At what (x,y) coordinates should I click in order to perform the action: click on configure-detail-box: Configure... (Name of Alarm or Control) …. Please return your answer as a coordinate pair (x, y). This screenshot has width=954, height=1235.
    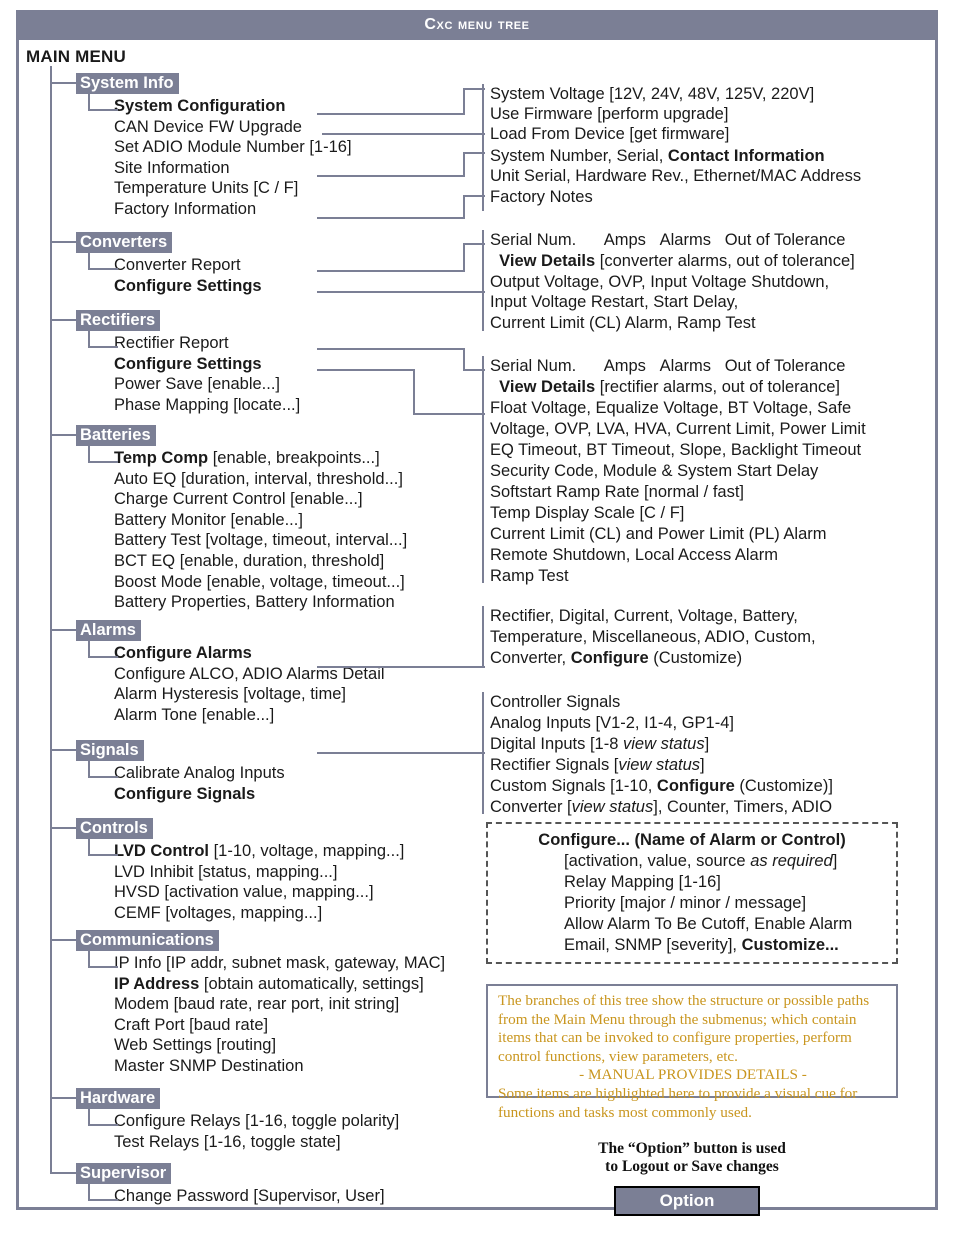
    Looking at the image, I should click on (692, 893).